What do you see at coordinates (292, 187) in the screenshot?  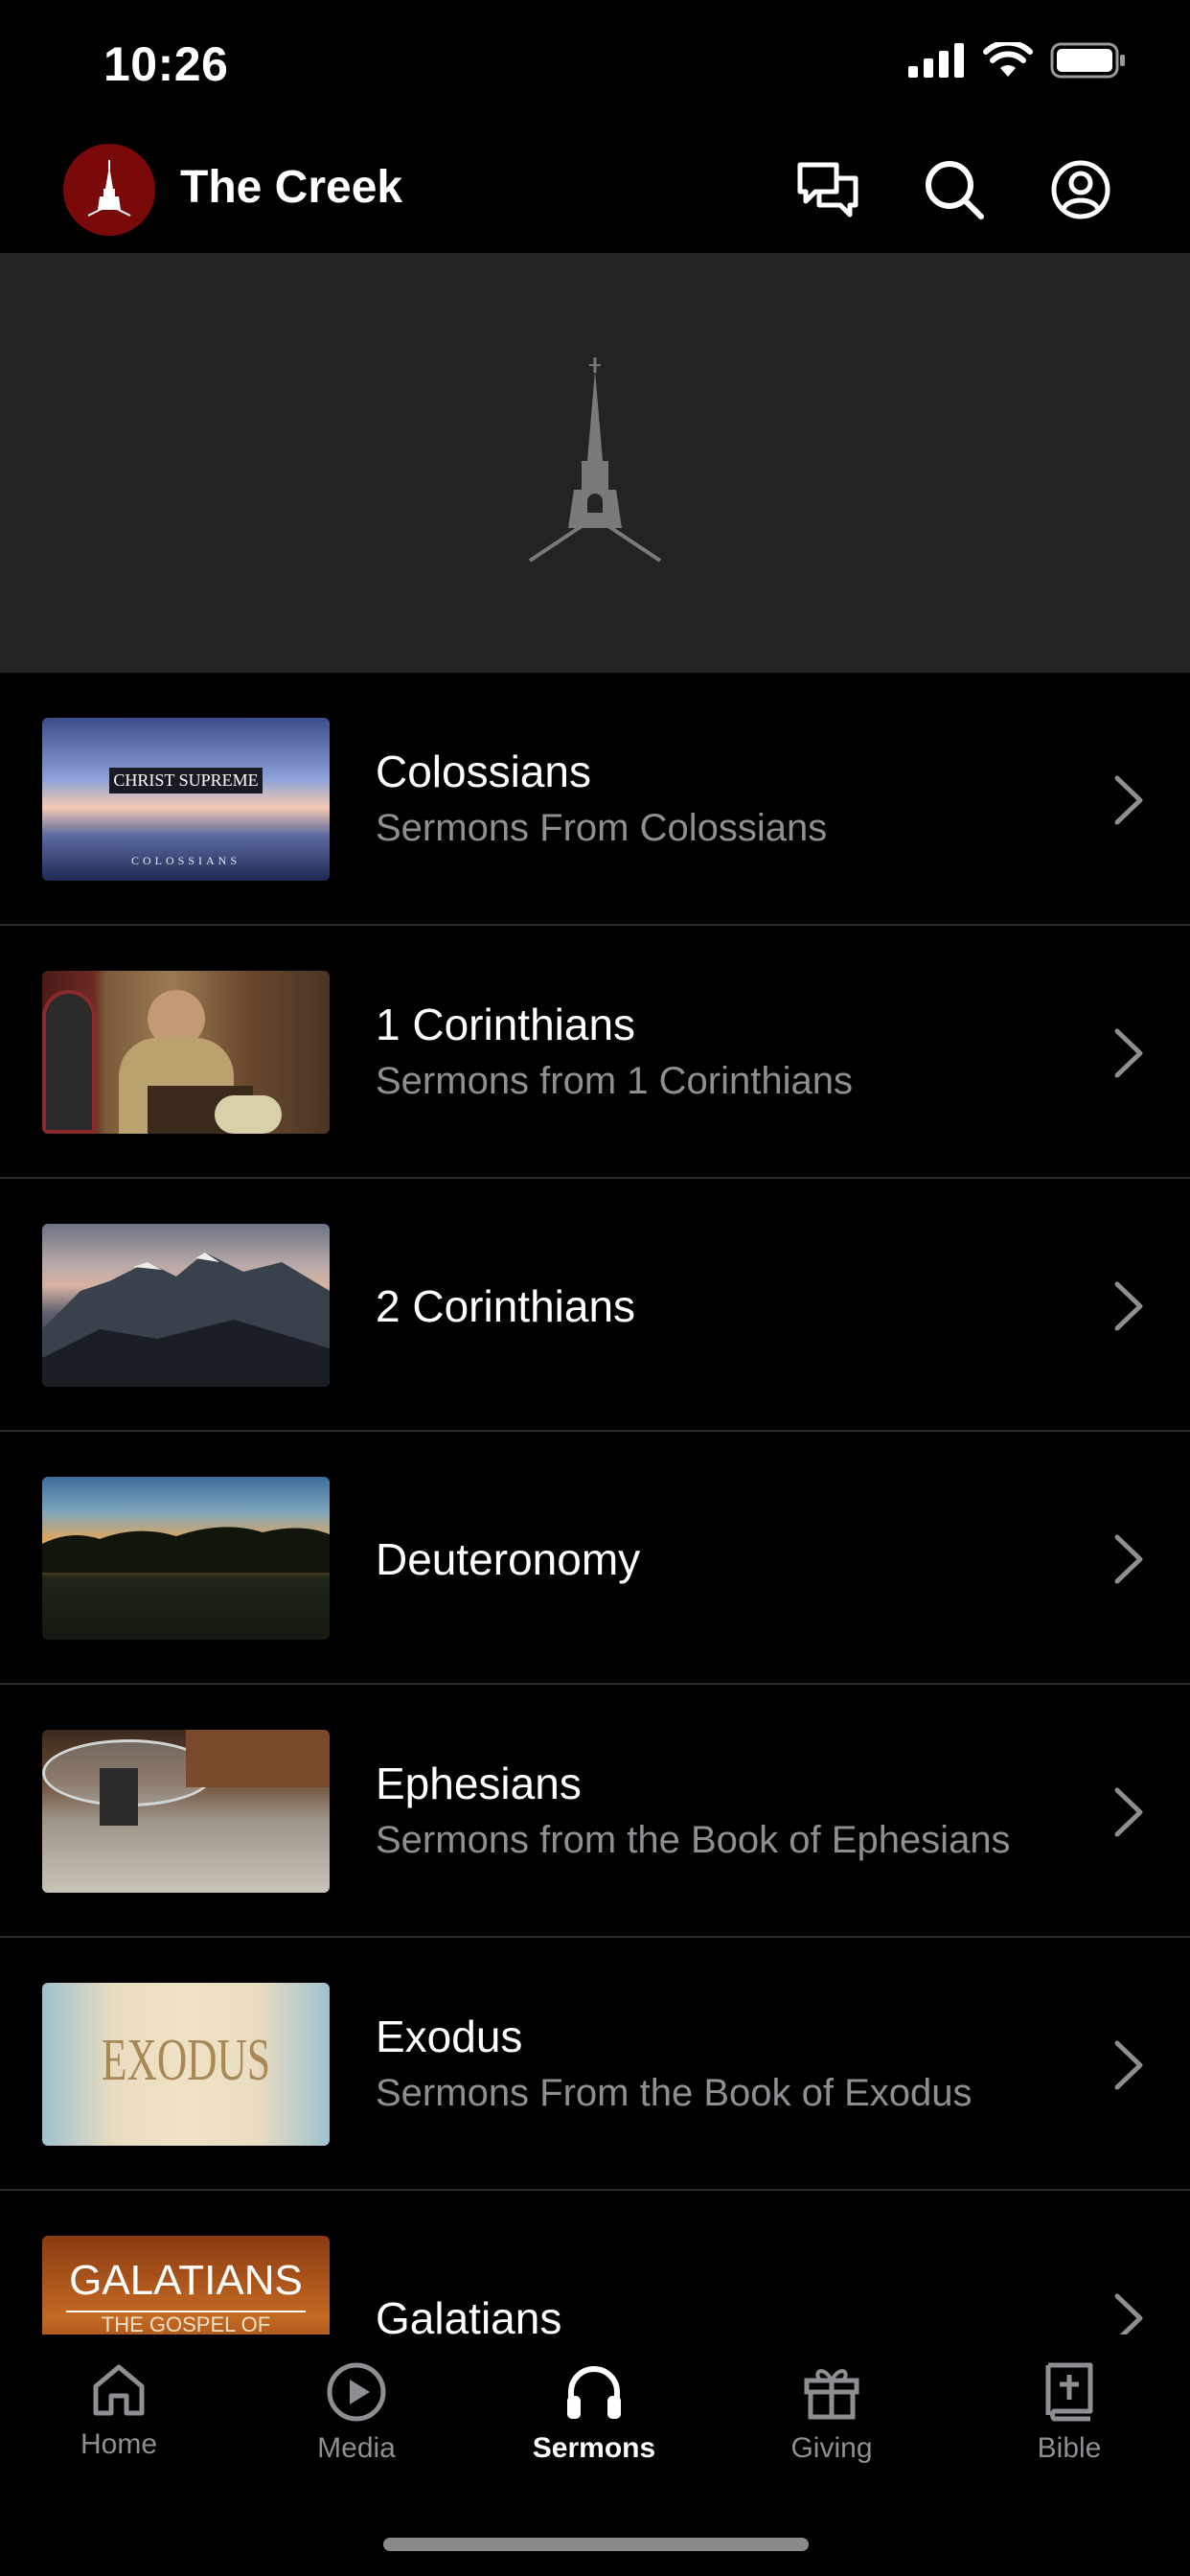 I see `app-title: The Creek` at bounding box center [292, 187].